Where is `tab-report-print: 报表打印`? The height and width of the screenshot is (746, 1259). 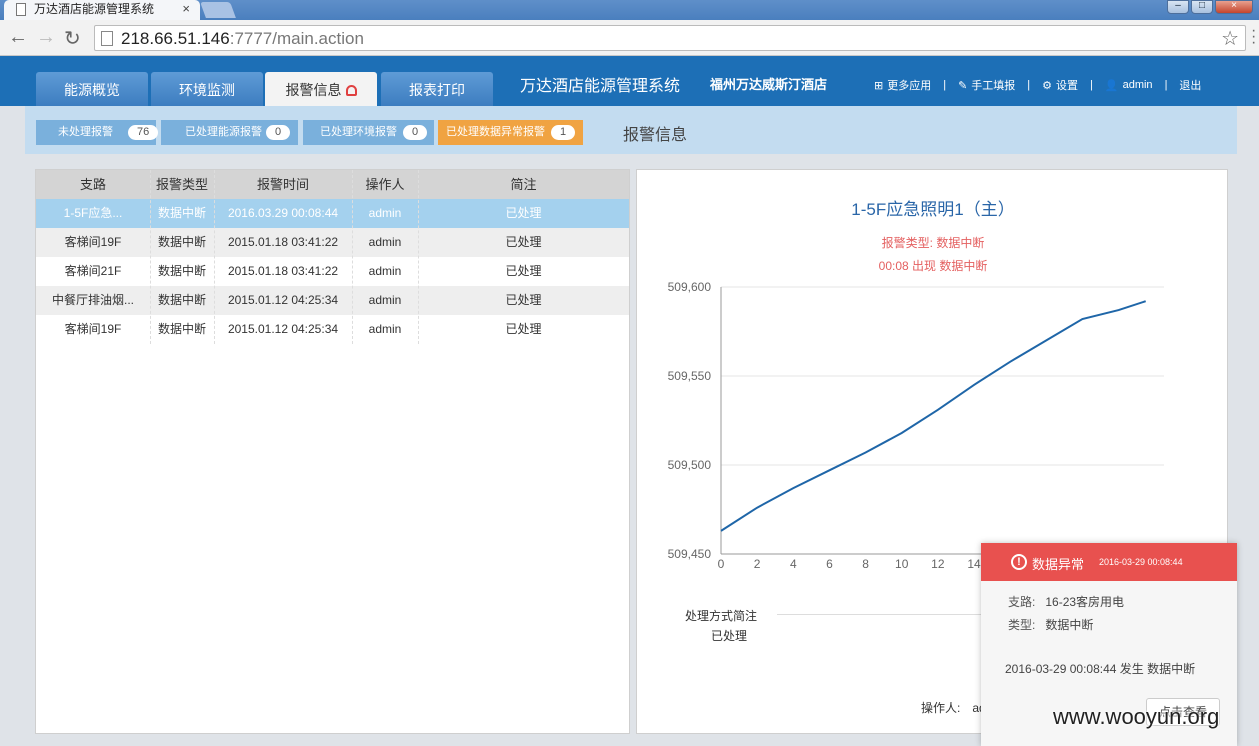 tab-report-print: 报表打印 is located at coordinates (437, 89).